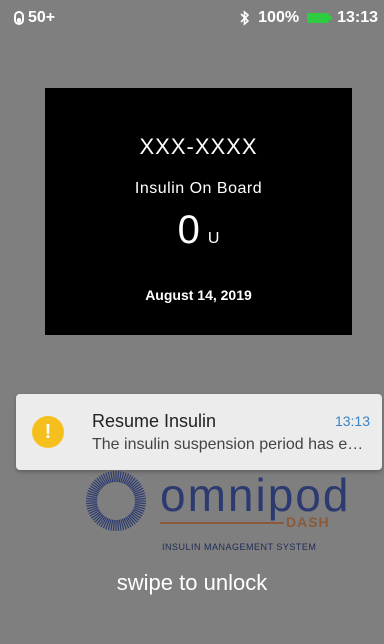 This screenshot has height=644, width=384. Describe the element at coordinates (308, 522) in the screenshot. I see `logo-dash: DASH` at that location.